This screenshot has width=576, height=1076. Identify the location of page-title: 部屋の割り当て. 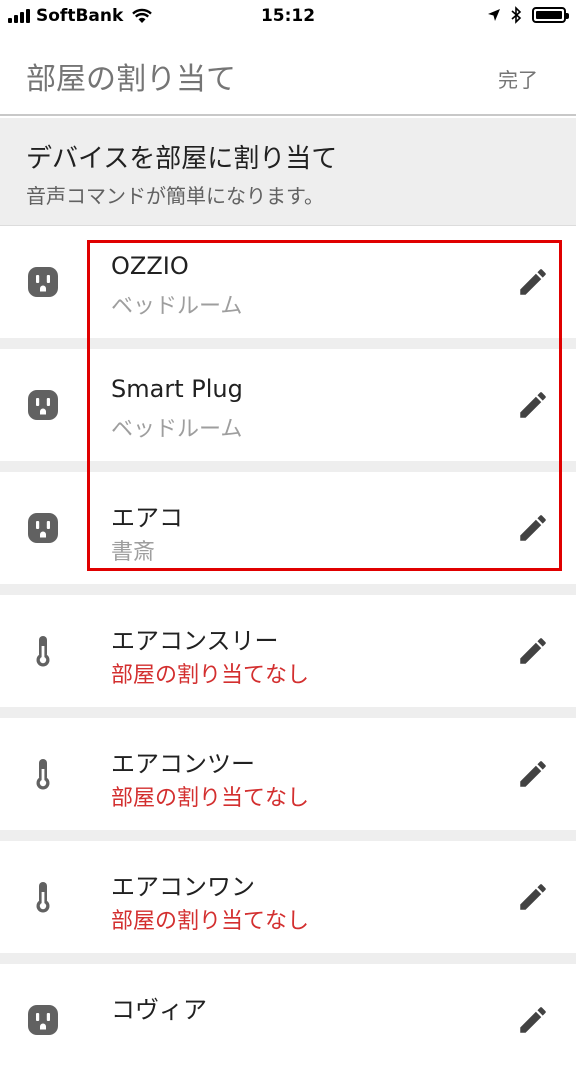
(131, 79).